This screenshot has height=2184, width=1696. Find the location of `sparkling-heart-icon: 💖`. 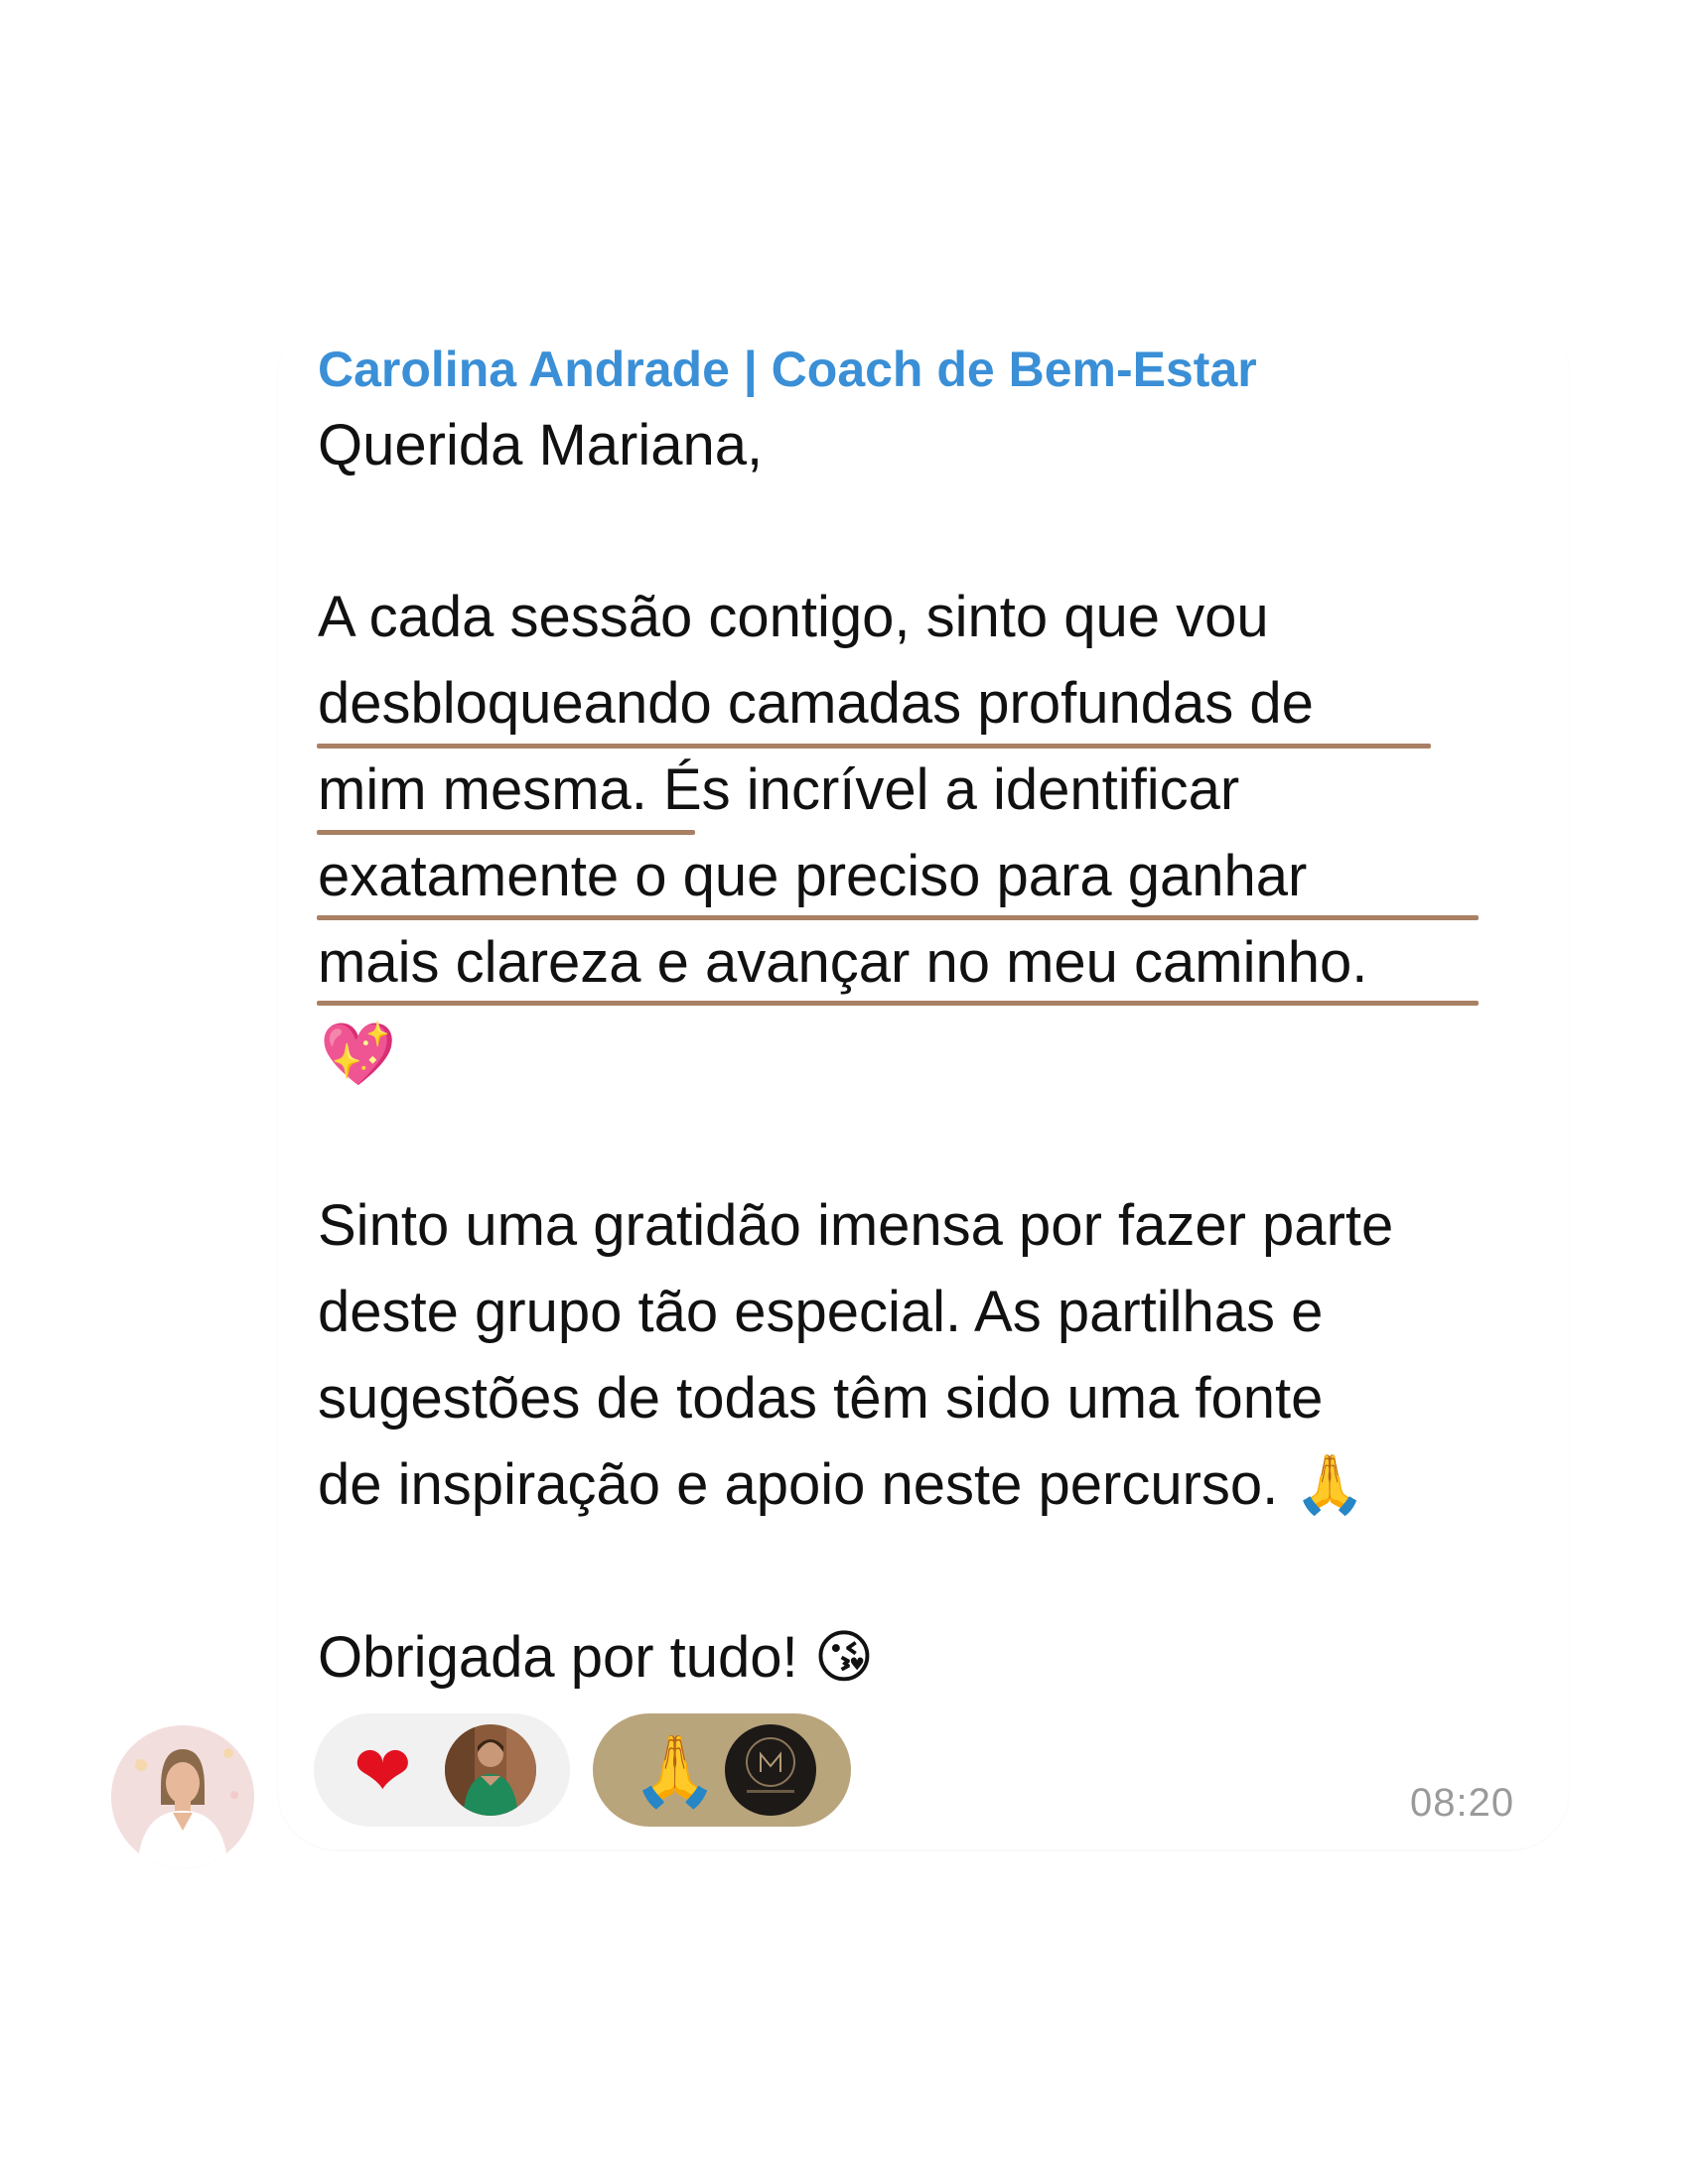

sparkling-heart-icon: 💖 is located at coordinates (358, 1054).